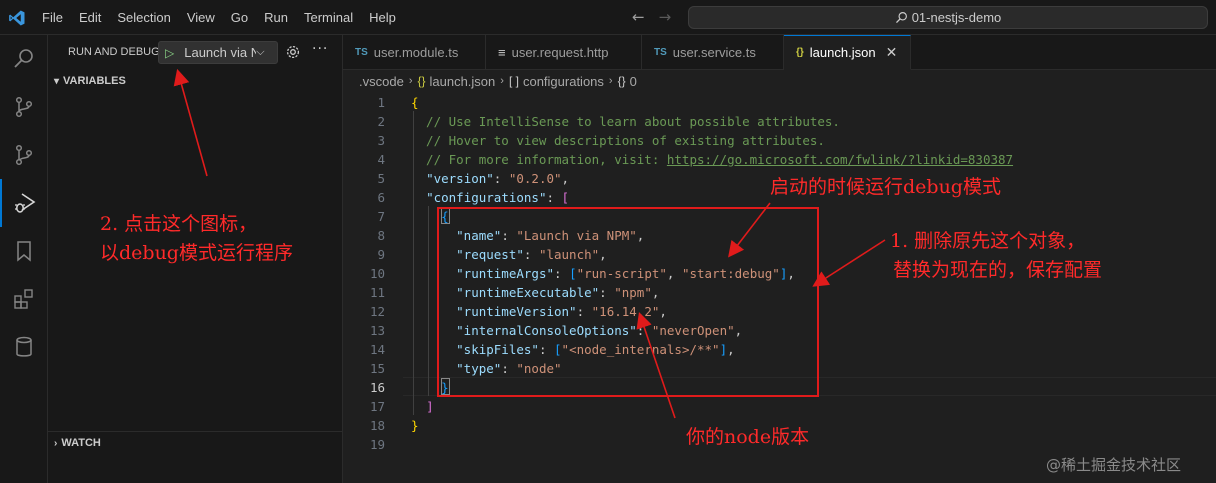 This screenshot has width=1216, height=483. I want to click on database-button, so click(24, 347).